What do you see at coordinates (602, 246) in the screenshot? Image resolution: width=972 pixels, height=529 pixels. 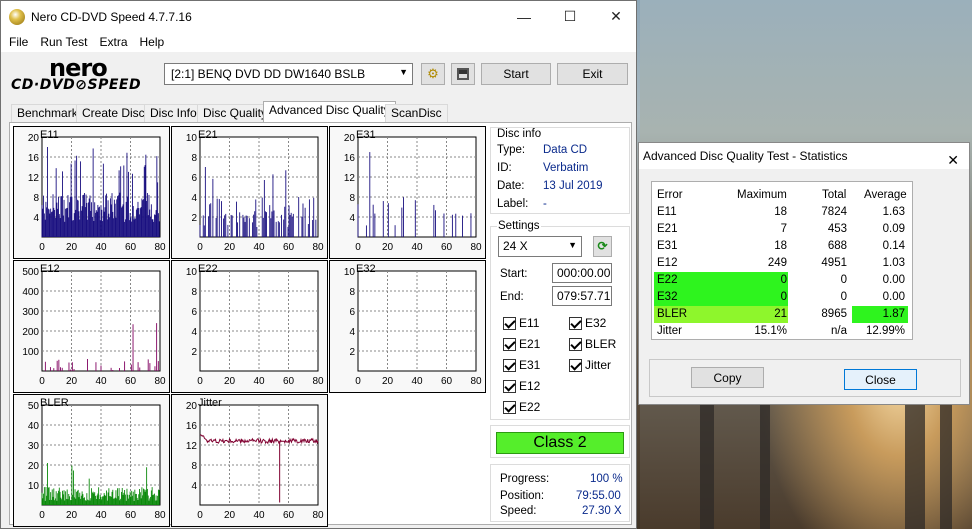 I see `refresh-button: ⟳` at bounding box center [602, 246].